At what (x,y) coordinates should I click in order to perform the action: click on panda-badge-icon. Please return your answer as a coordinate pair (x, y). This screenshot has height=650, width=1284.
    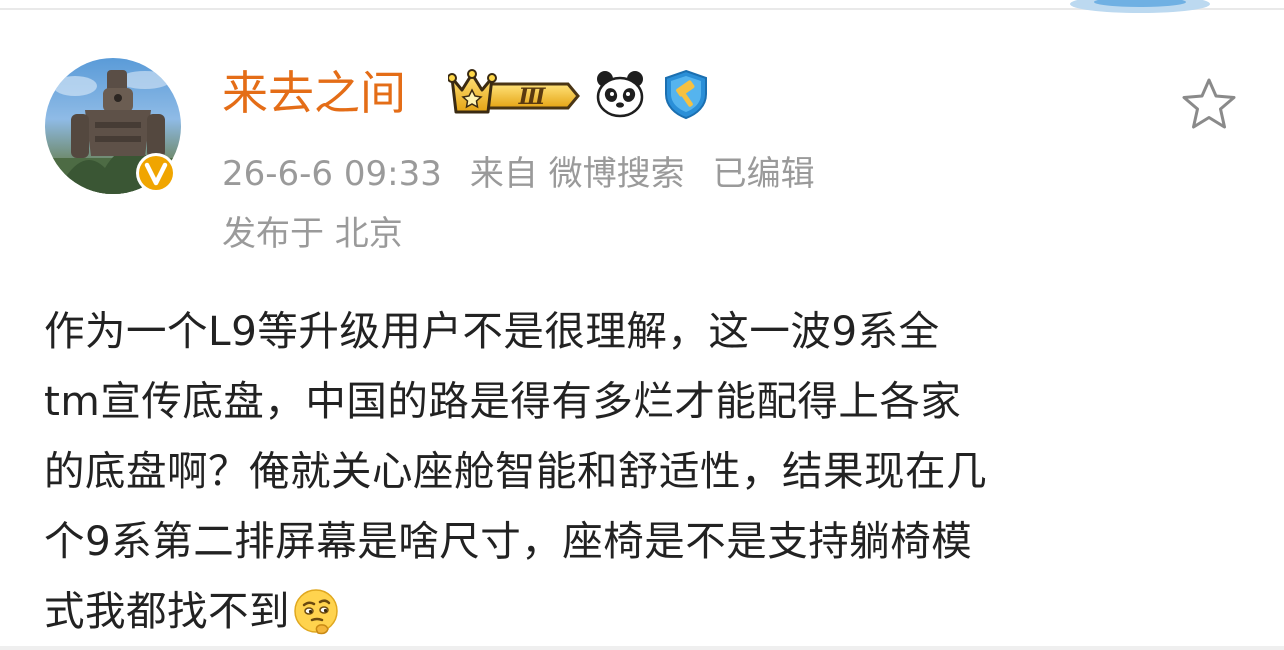
    Looking at the image, I should click on (620, 94).